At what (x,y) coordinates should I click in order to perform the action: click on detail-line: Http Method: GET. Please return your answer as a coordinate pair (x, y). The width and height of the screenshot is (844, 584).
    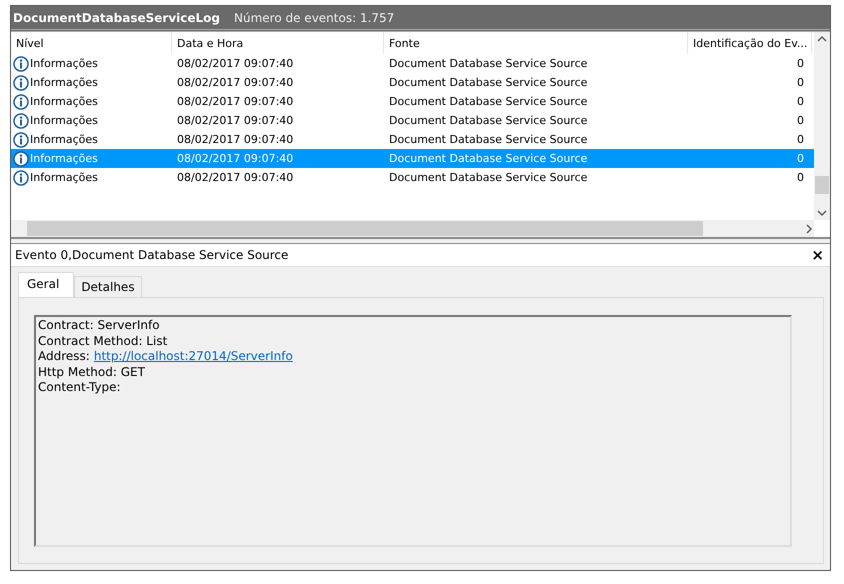
    Looking at the image, I should click on (92, 372).